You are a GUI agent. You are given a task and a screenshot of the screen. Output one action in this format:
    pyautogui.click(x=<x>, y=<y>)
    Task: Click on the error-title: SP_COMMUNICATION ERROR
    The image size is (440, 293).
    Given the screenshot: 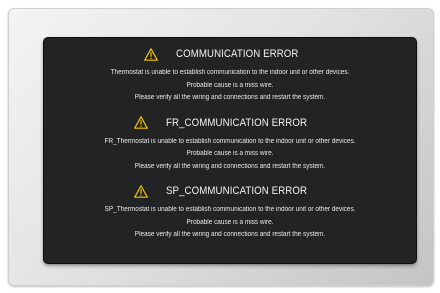 What is the action you would take?
    pyautogui.click(x=236, y=191)
    